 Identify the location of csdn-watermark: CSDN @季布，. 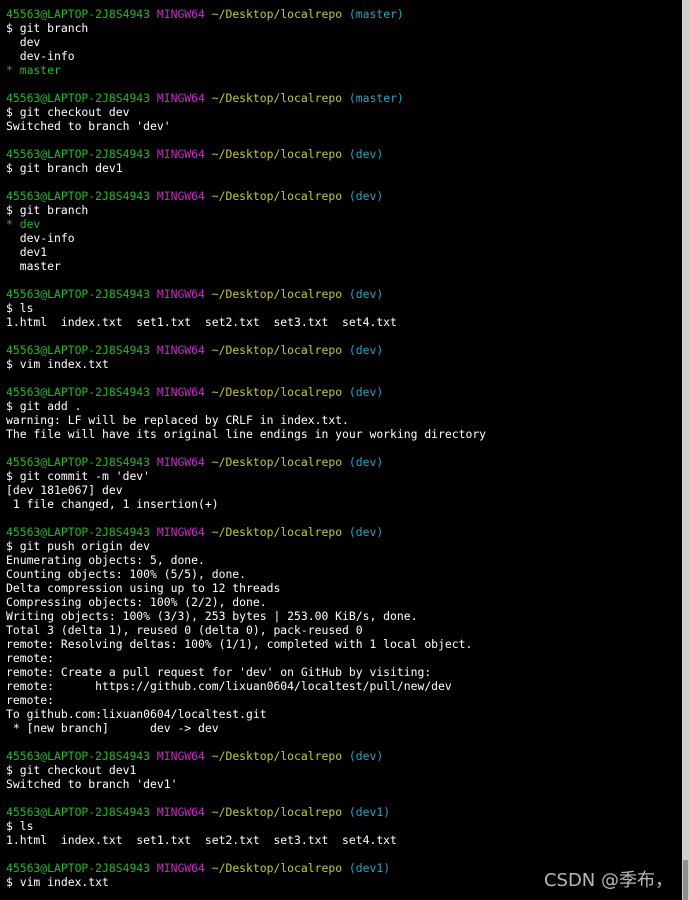
(608, 880).